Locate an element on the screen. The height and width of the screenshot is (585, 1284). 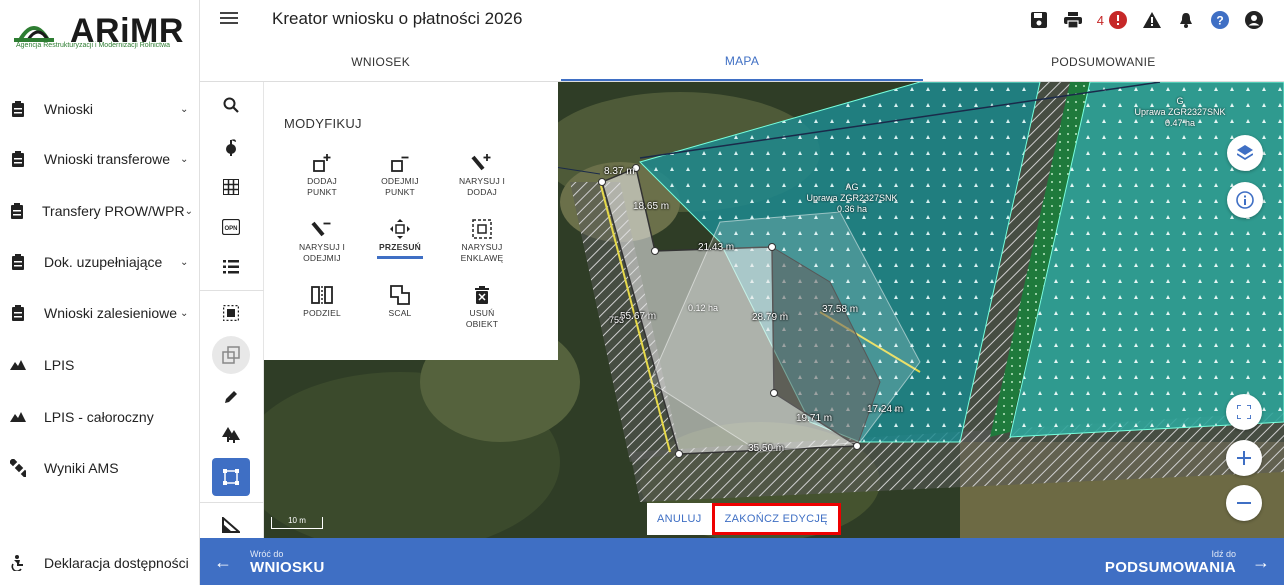
parcel-ag-area: 0.36 ha is located at coordinates (852, 209).